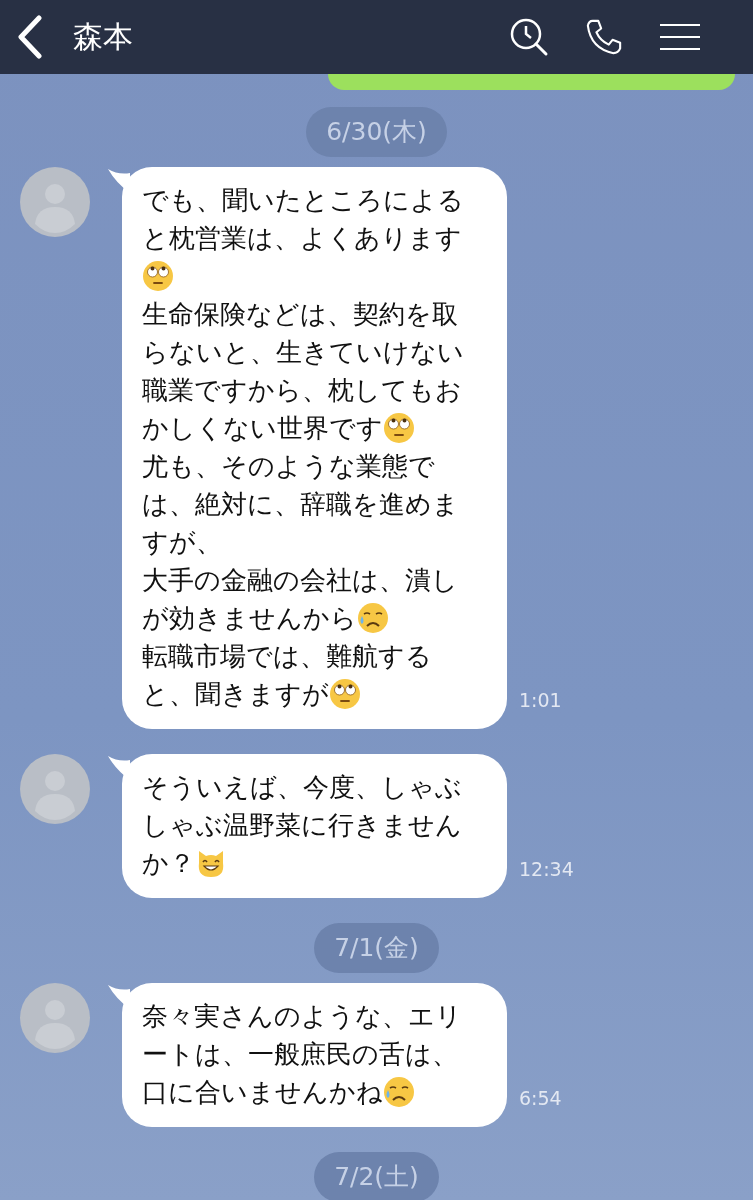  I want to click on phone-icon, so click(604, 37).